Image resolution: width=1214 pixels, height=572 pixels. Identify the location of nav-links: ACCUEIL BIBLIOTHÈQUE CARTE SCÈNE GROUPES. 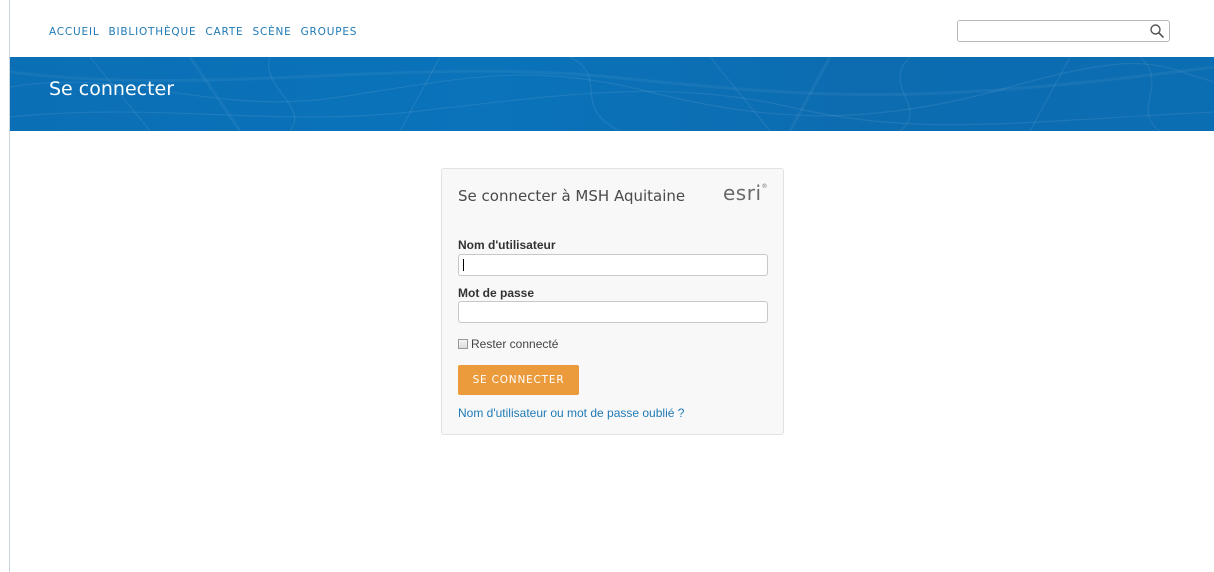
(207, 32).